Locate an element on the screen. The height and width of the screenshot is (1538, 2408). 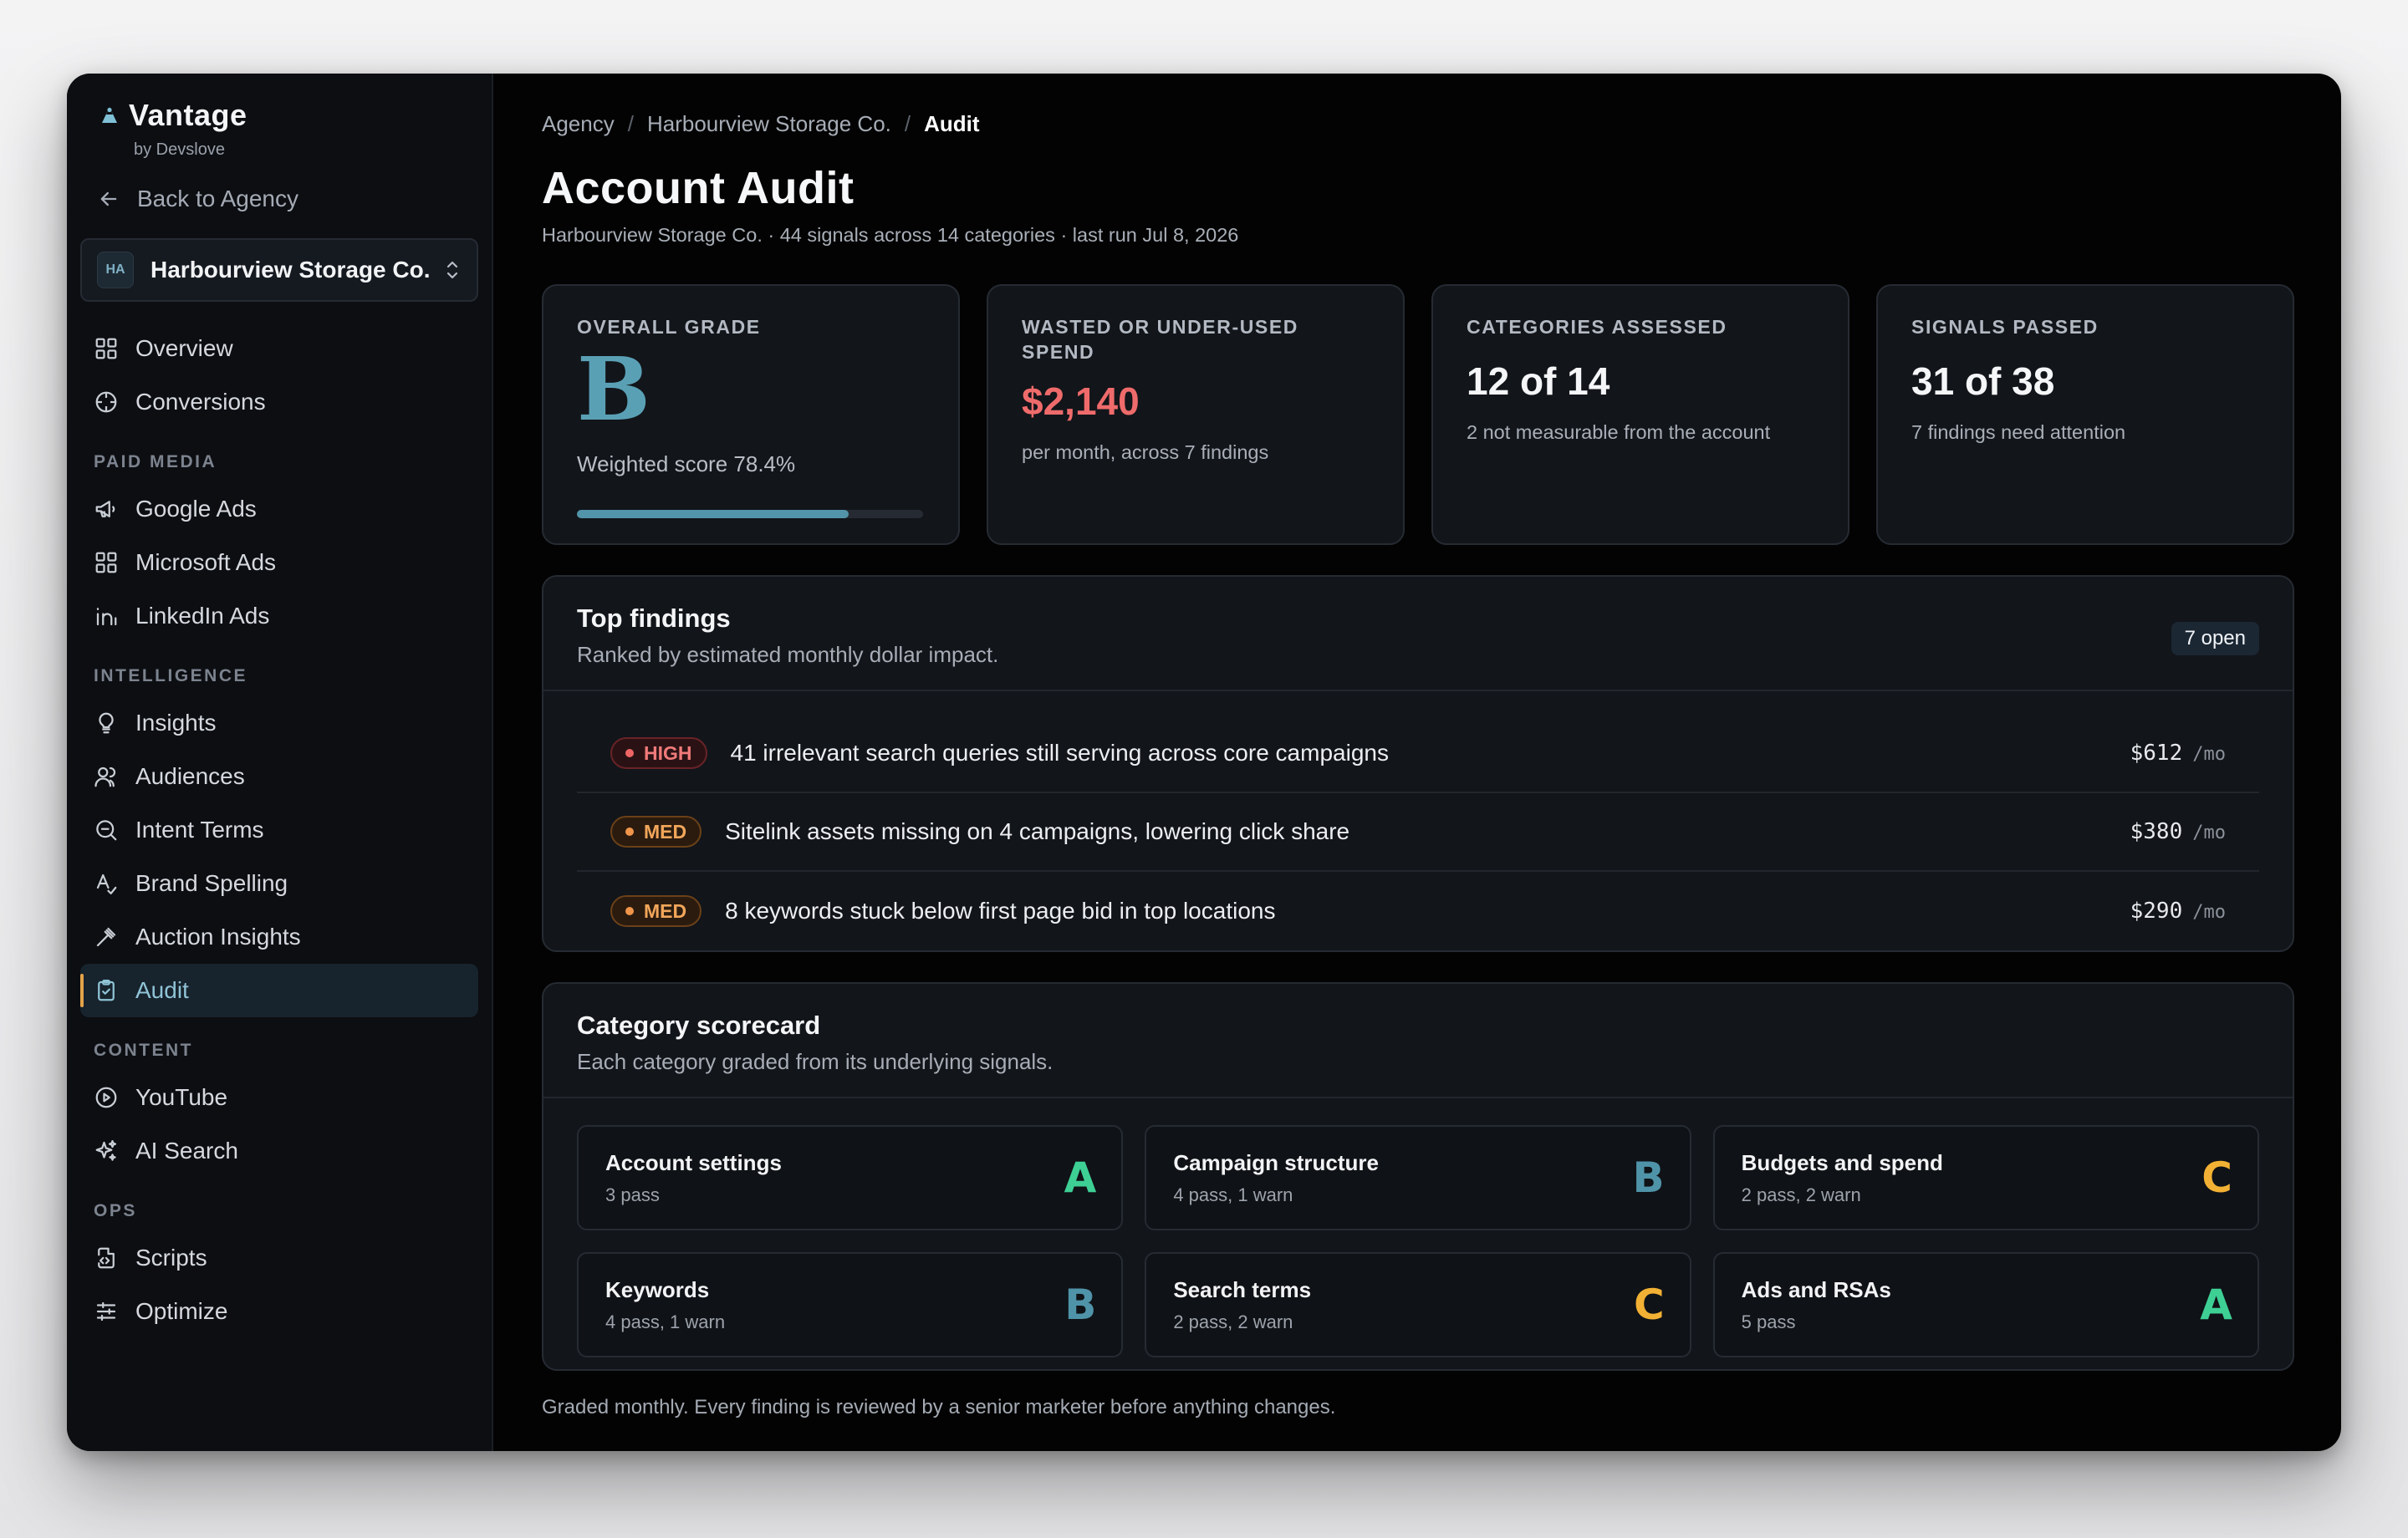
section-intelligence: INTELLIGENCE is located at coordinates (171, 676).